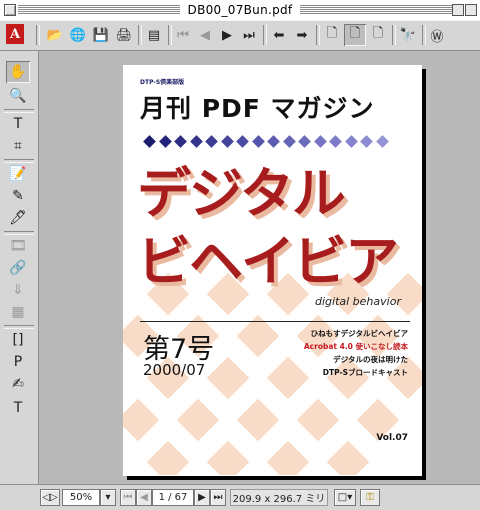 This screenshot has width=480, height=510. I want to click on diamond-row, so click(268, 142).